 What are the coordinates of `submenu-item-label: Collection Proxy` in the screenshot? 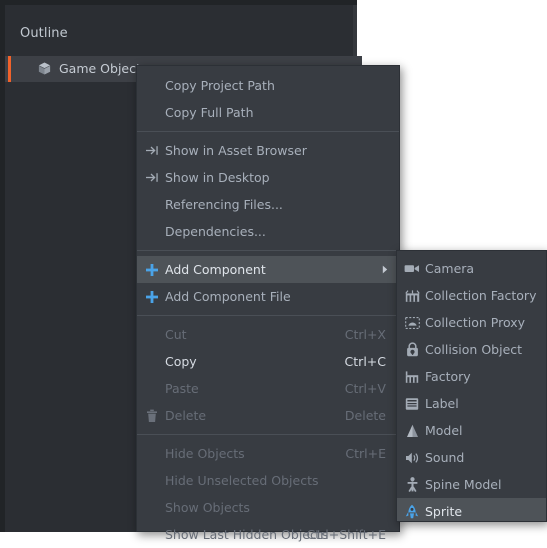 It's located at (475, 322).